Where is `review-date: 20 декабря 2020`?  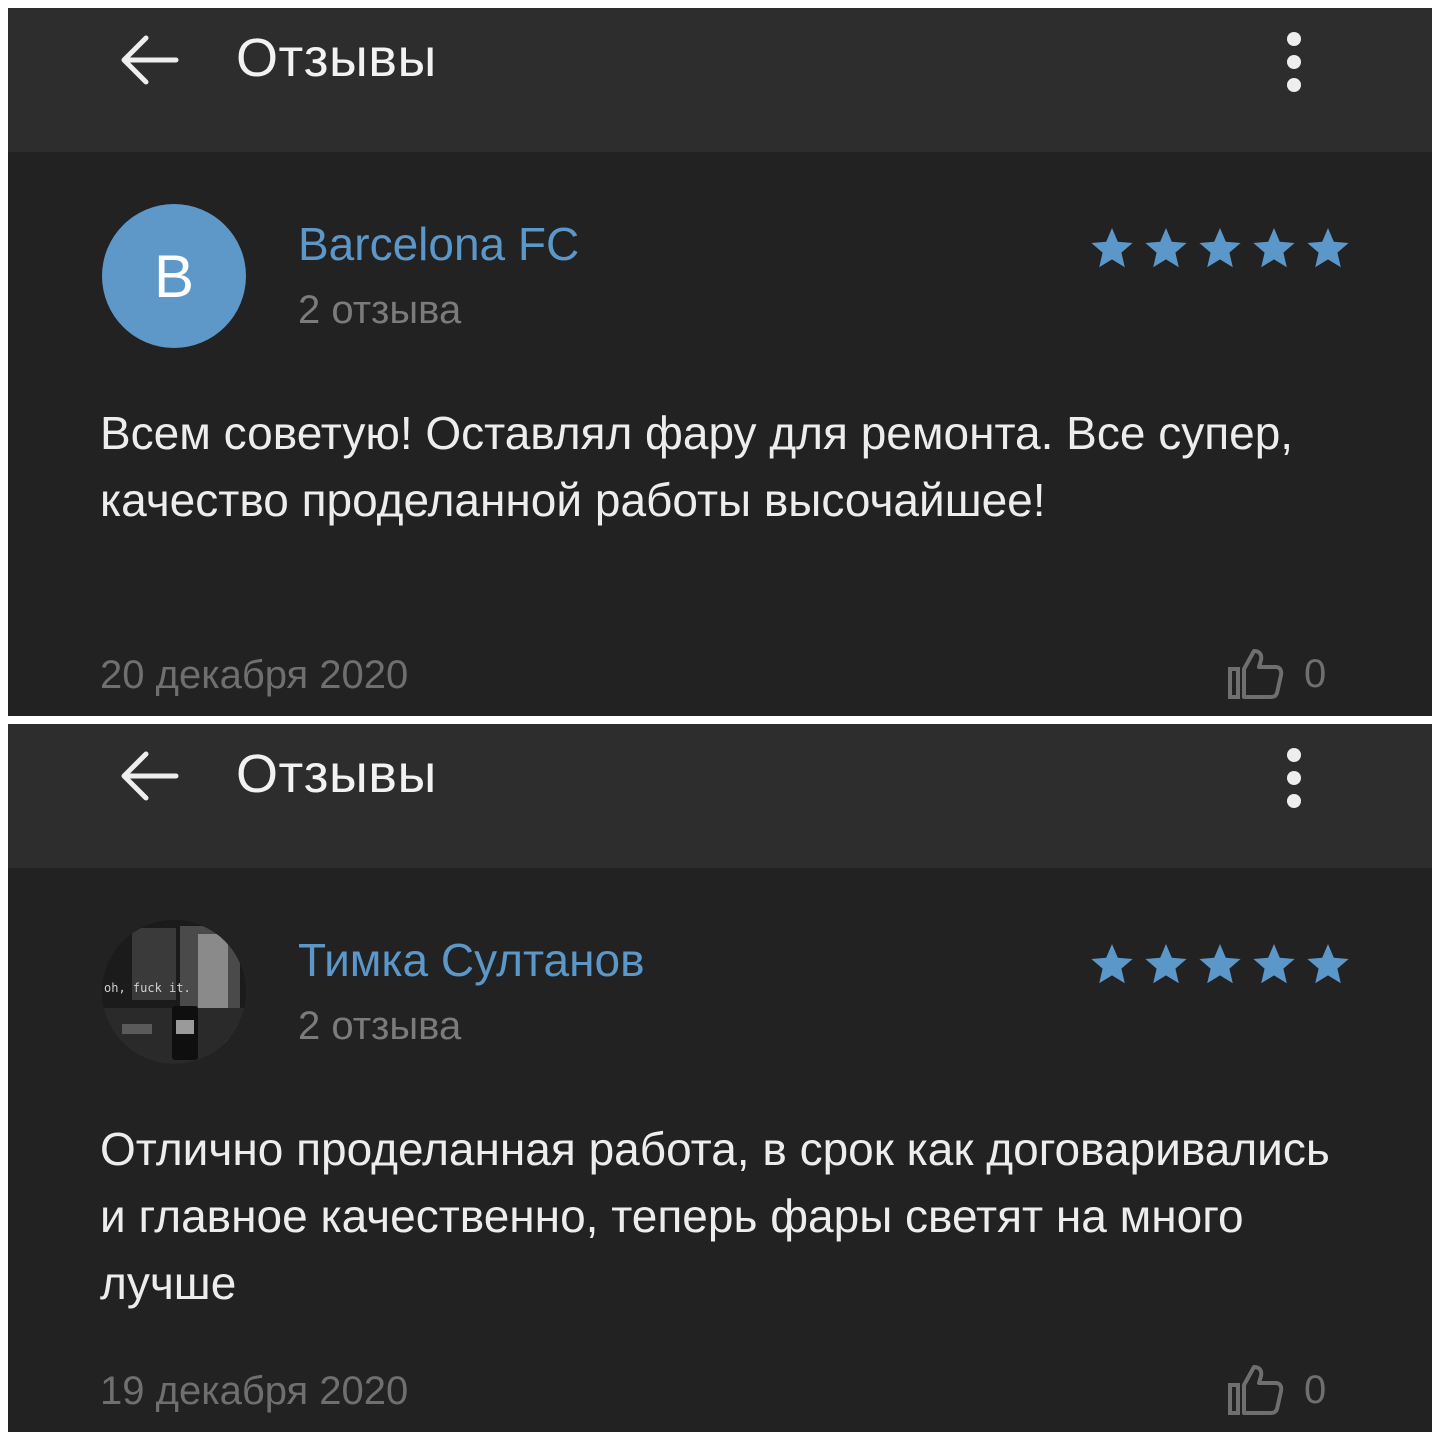
review-date: 20 декабря 2020 is located at coordinates (254, 675).